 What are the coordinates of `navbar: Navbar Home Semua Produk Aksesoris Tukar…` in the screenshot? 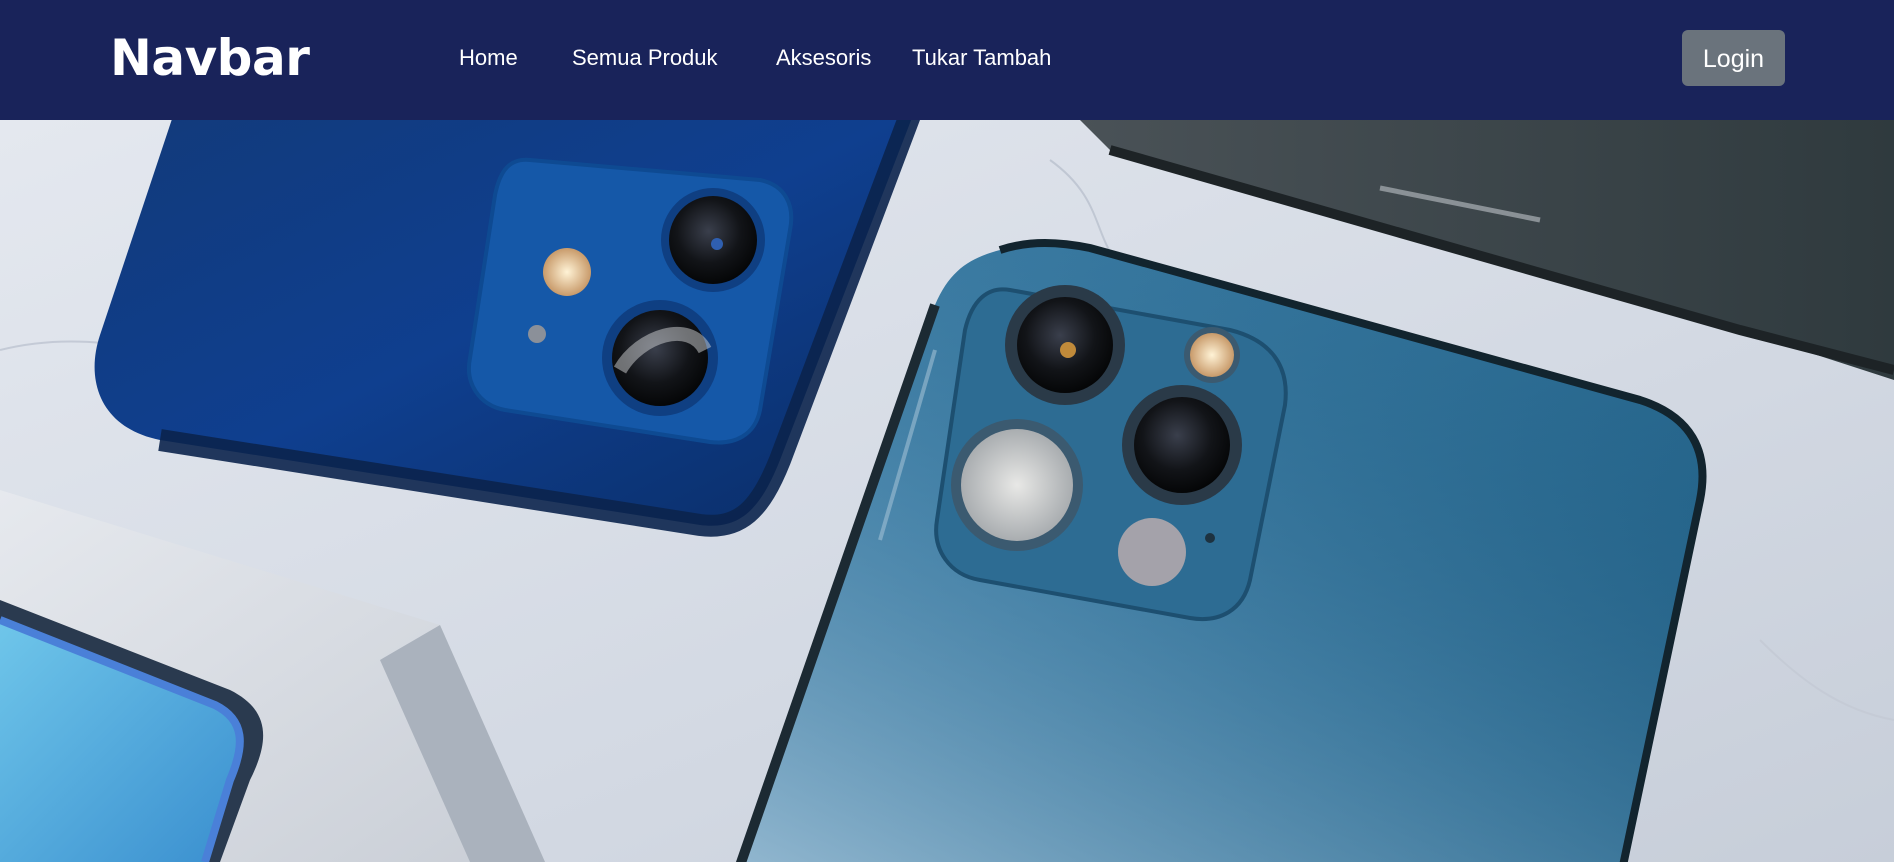 It's located at (947, 60).